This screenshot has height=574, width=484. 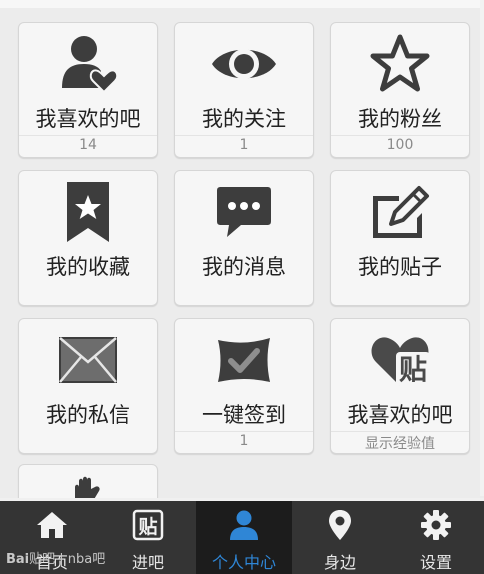 I want to click on tile-following: 我的关注 1, so click(x=244, y=90).